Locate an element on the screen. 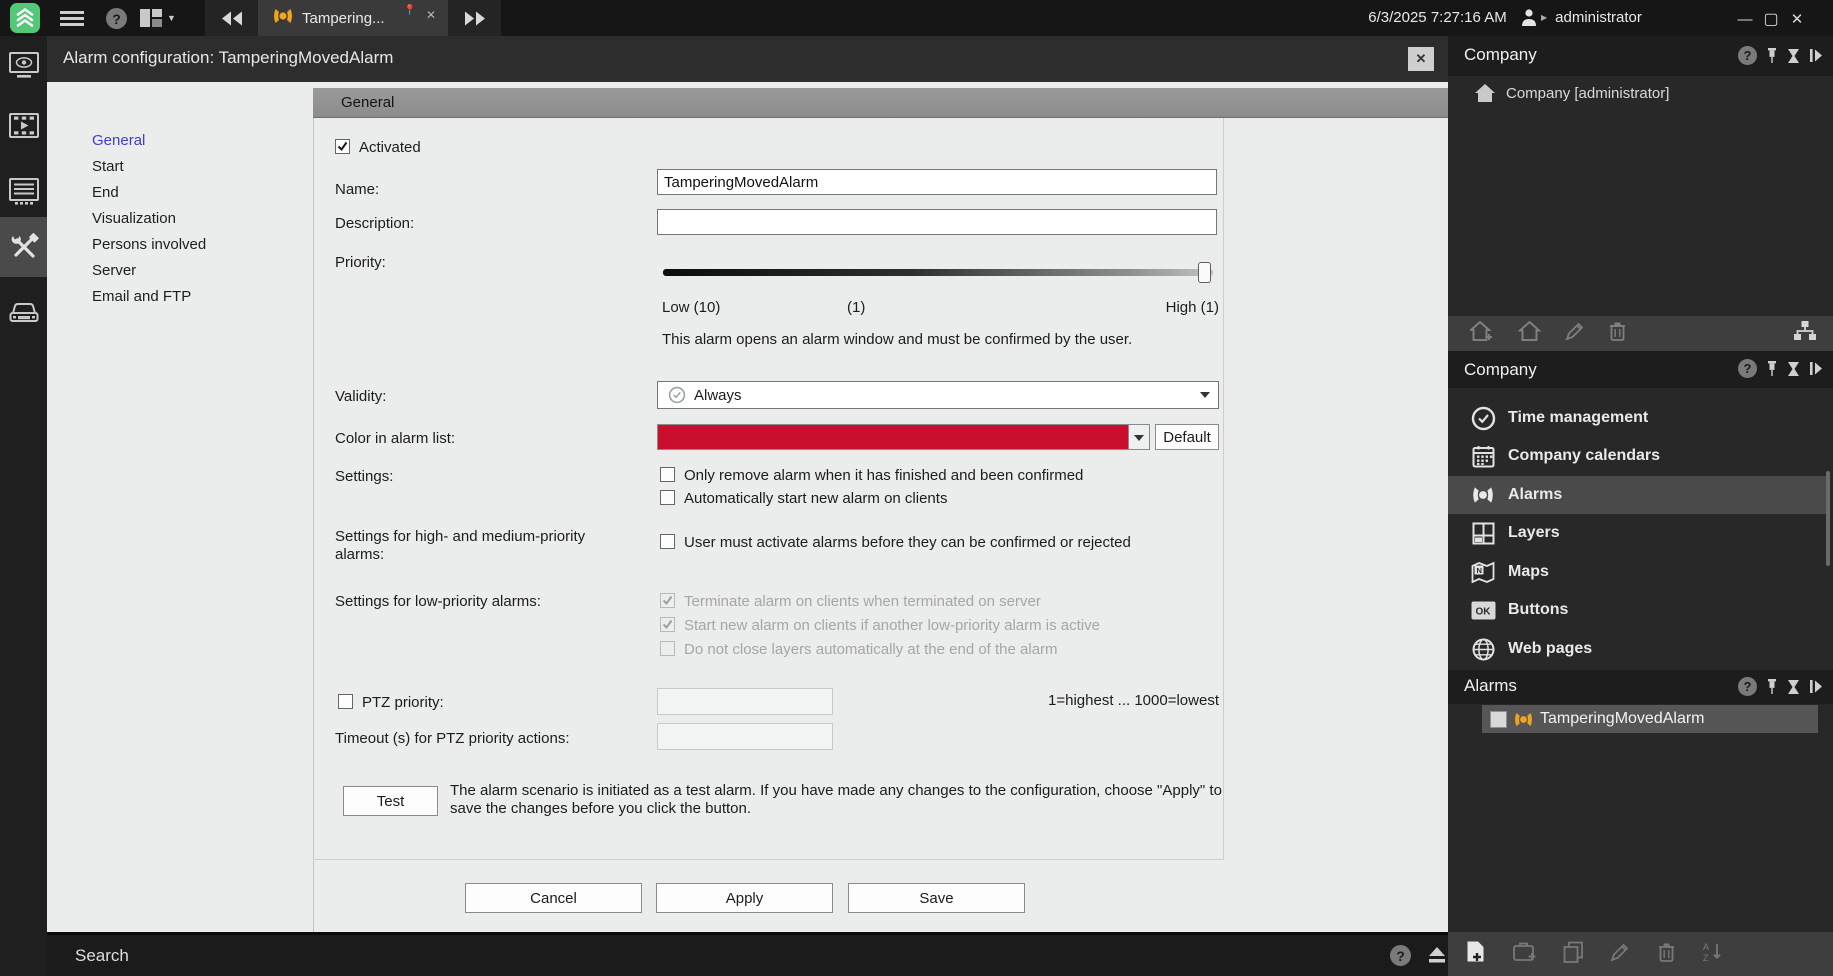 Image resolution: width=1833 pixels, height=976 pixels. rename-button is located at coordinates (1575, 333).